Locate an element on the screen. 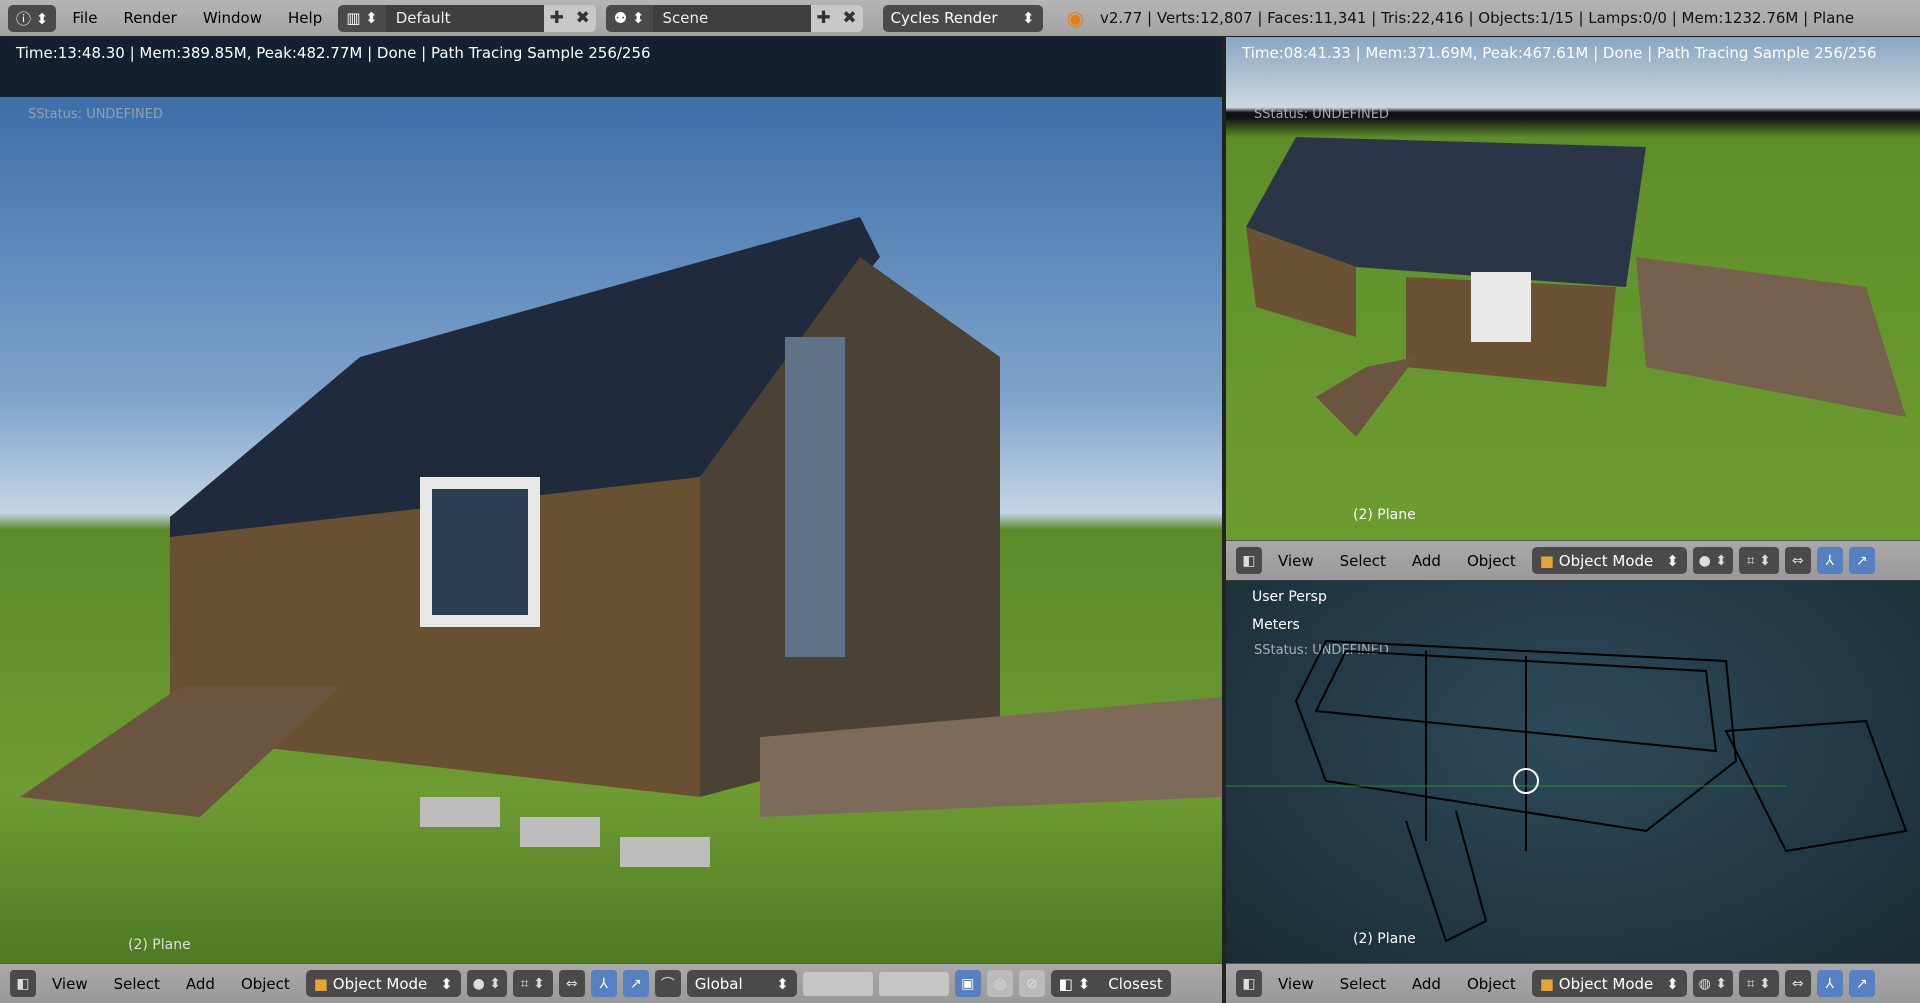 This screenshot has width=1920, height=1003. render-engine-label: Cycles Render is located at coordinates (944, 18).